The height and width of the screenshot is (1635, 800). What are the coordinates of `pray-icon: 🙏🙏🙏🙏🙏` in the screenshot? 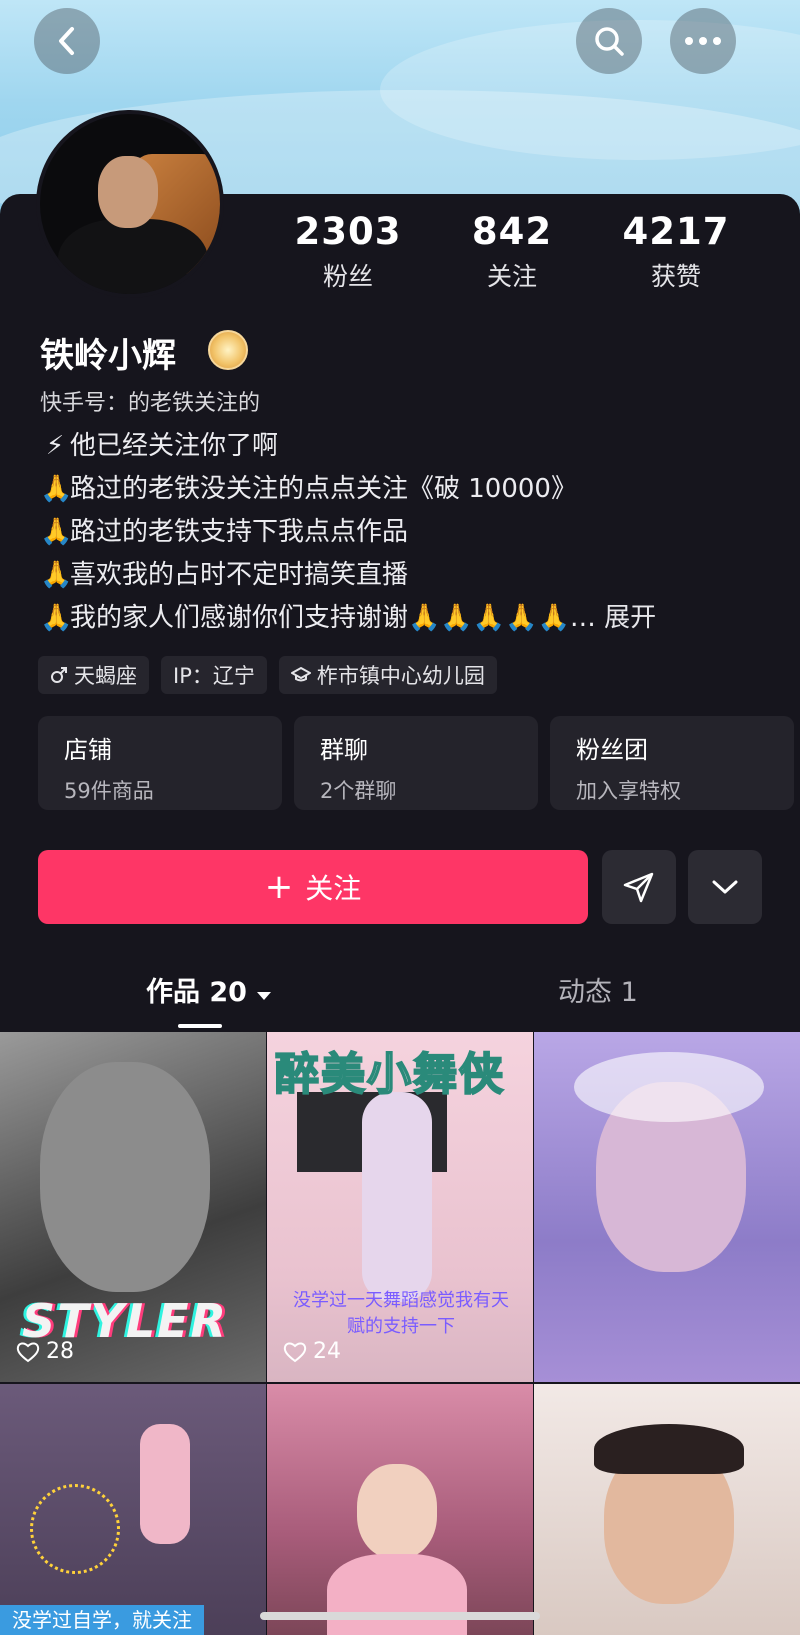 It's located at (489, 618).